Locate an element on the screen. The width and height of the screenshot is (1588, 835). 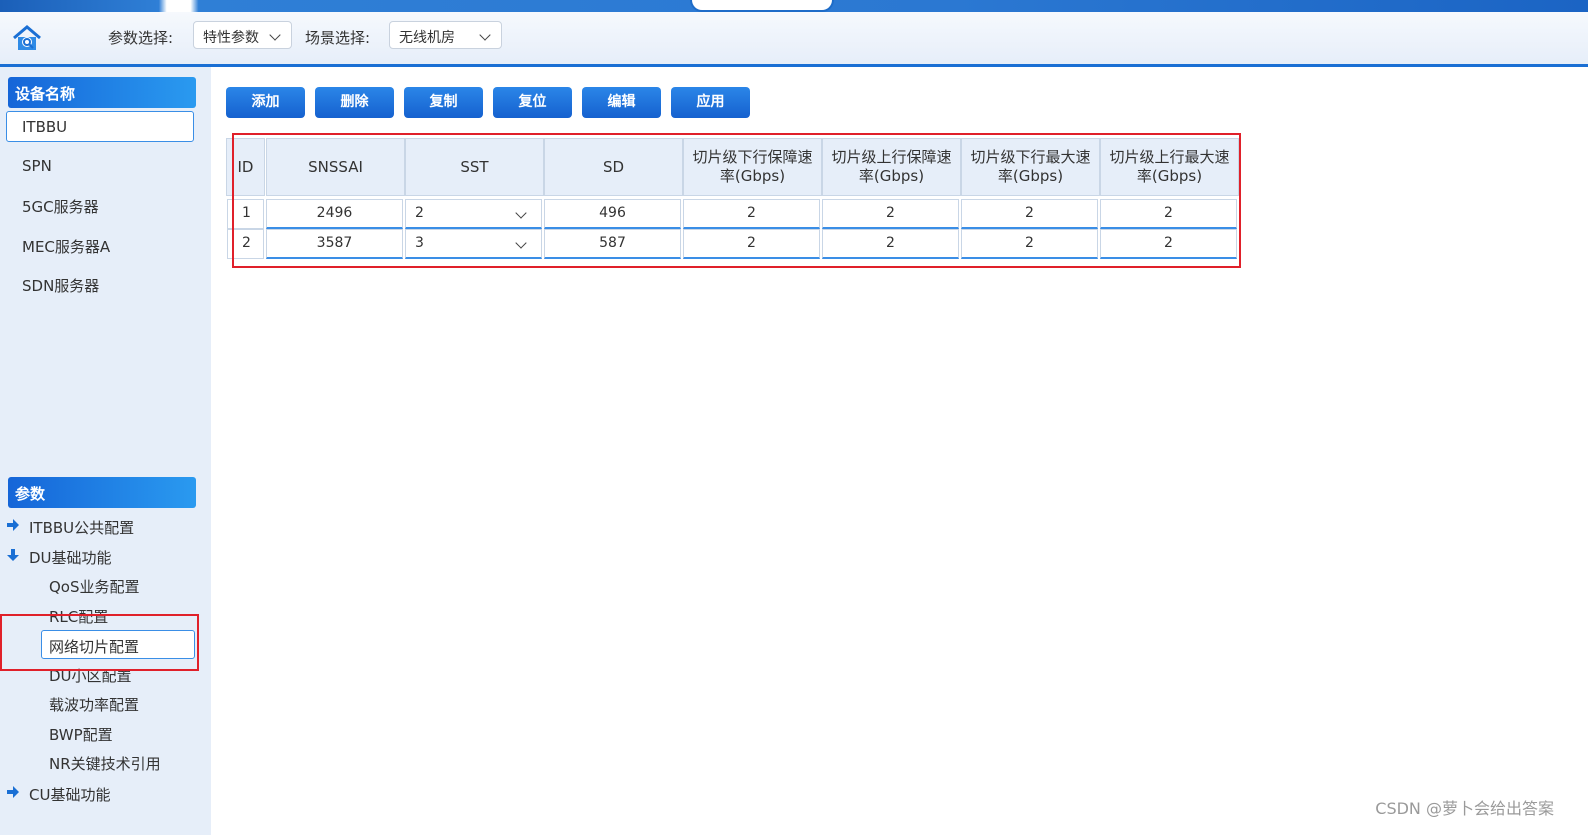
reset-button: 复位 is located at coordinates (532, 102).